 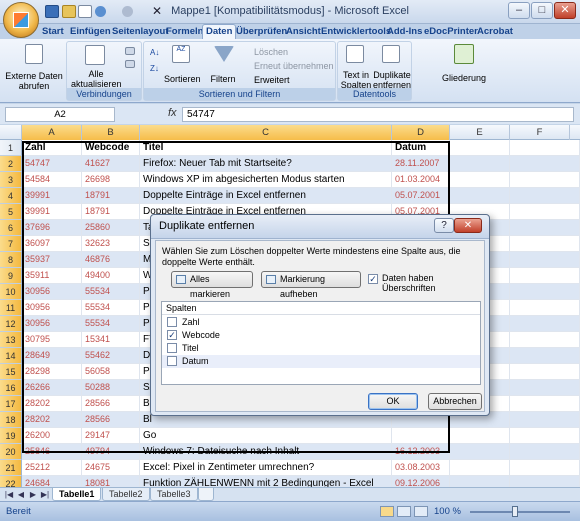 I want to click on cell-a: 25212, so click(x=52, y=467).